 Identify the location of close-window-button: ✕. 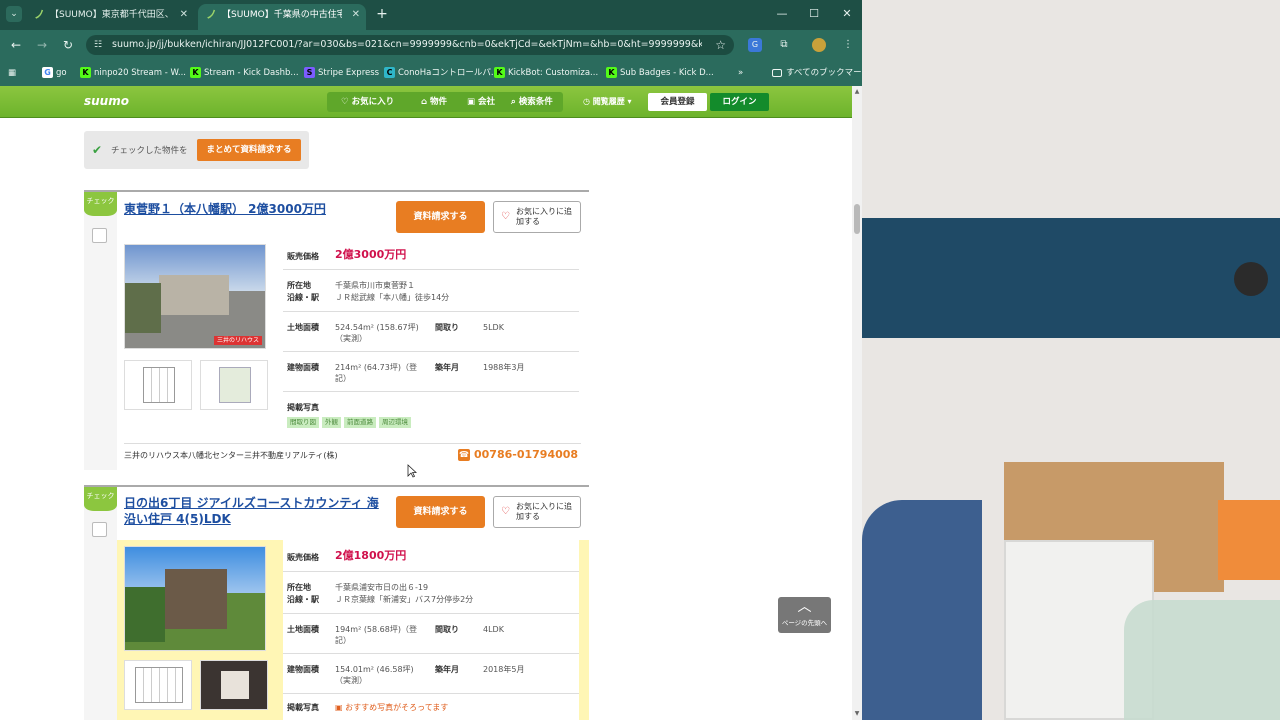
(847, 14).